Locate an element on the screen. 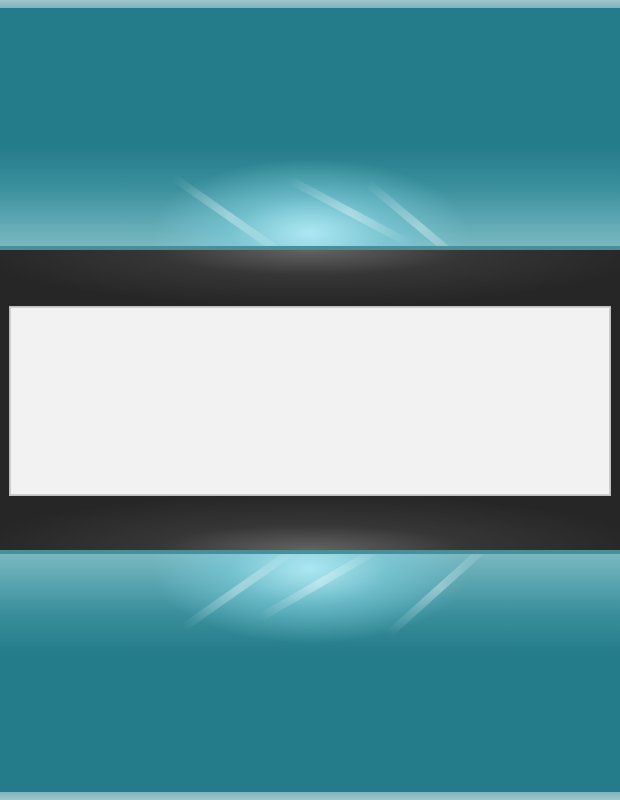 This screenshot has width=620, height=800. band-sheen-bottom is located at coordinates (310, 522).